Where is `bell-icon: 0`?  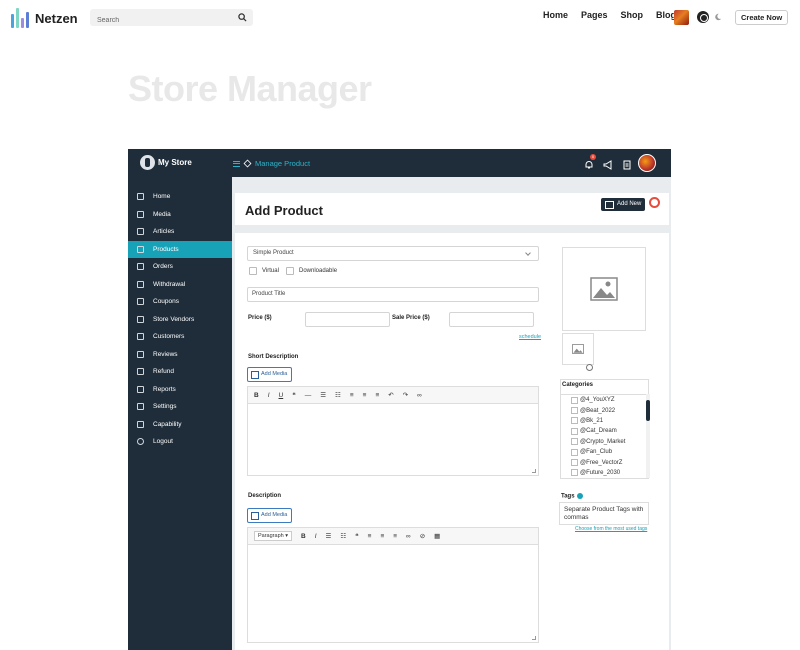
bell-icon: 0 is located at coordinates (590, 161).